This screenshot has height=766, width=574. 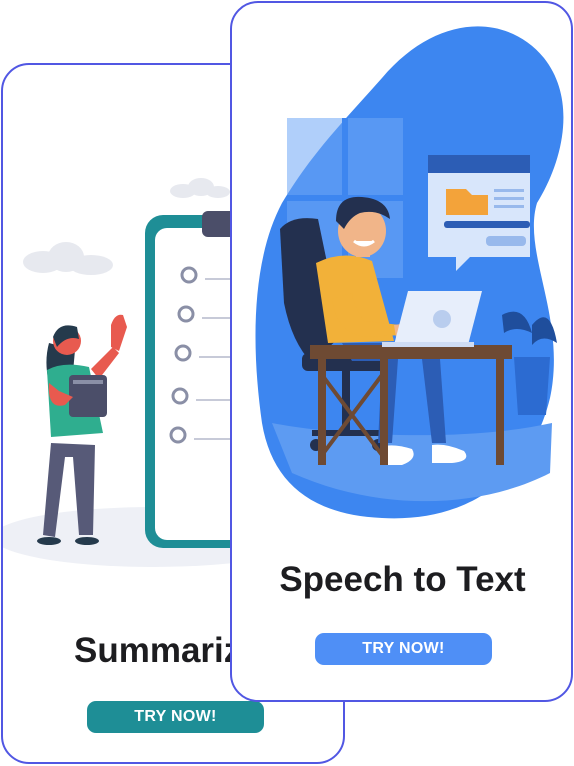 I want to click on try-now-button-speech-to-text: TRY NOW!, so click(x=403, y=649).